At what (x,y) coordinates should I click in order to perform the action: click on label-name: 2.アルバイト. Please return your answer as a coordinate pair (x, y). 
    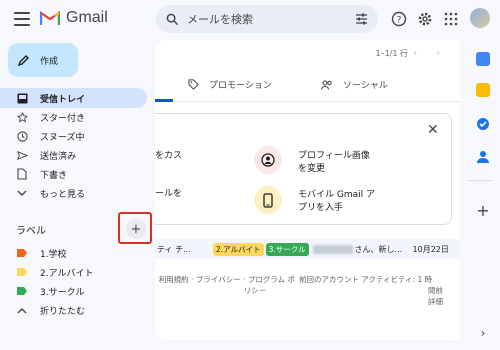
    Looking at the image, I should click on (67, 273).